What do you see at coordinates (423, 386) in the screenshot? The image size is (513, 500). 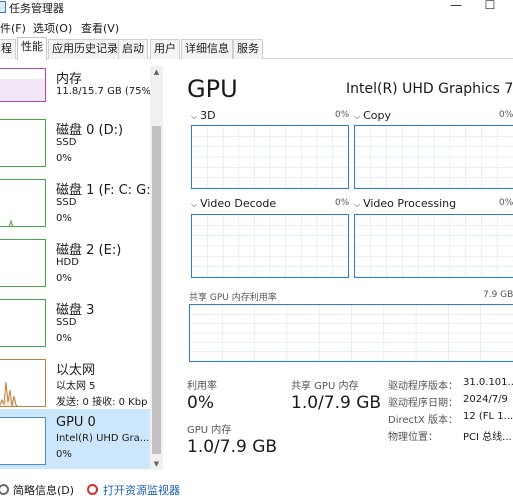 I see `driver-version-label: 驱动程序版本：` at bounding box center [423, 386].